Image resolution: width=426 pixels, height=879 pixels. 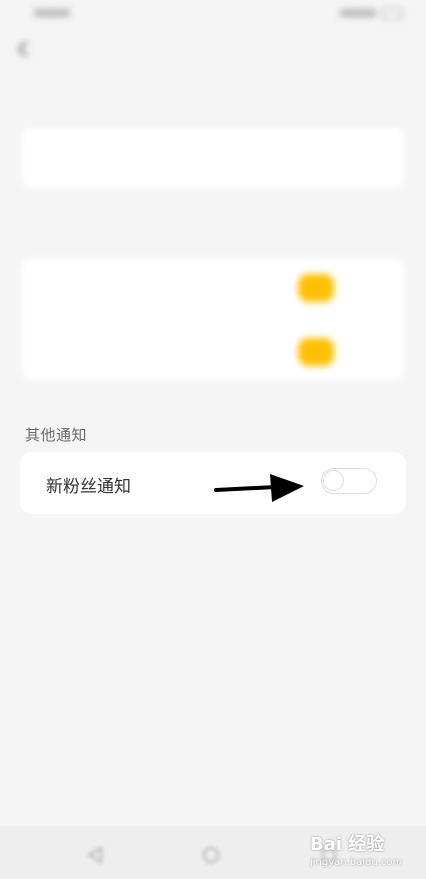 What do you see at coordinates (358, 13) in the screenshot?
I see `signal-icon` at bounding box center [358, 13].